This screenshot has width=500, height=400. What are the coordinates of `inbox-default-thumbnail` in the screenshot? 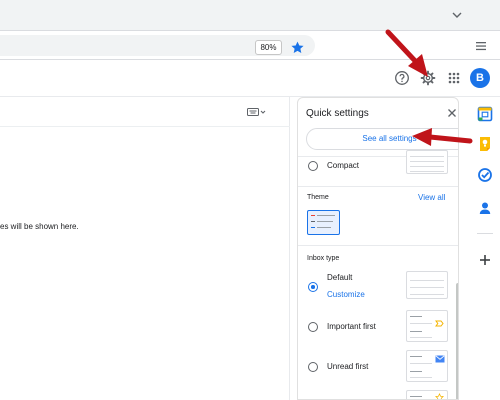 It's located at (427, 285).